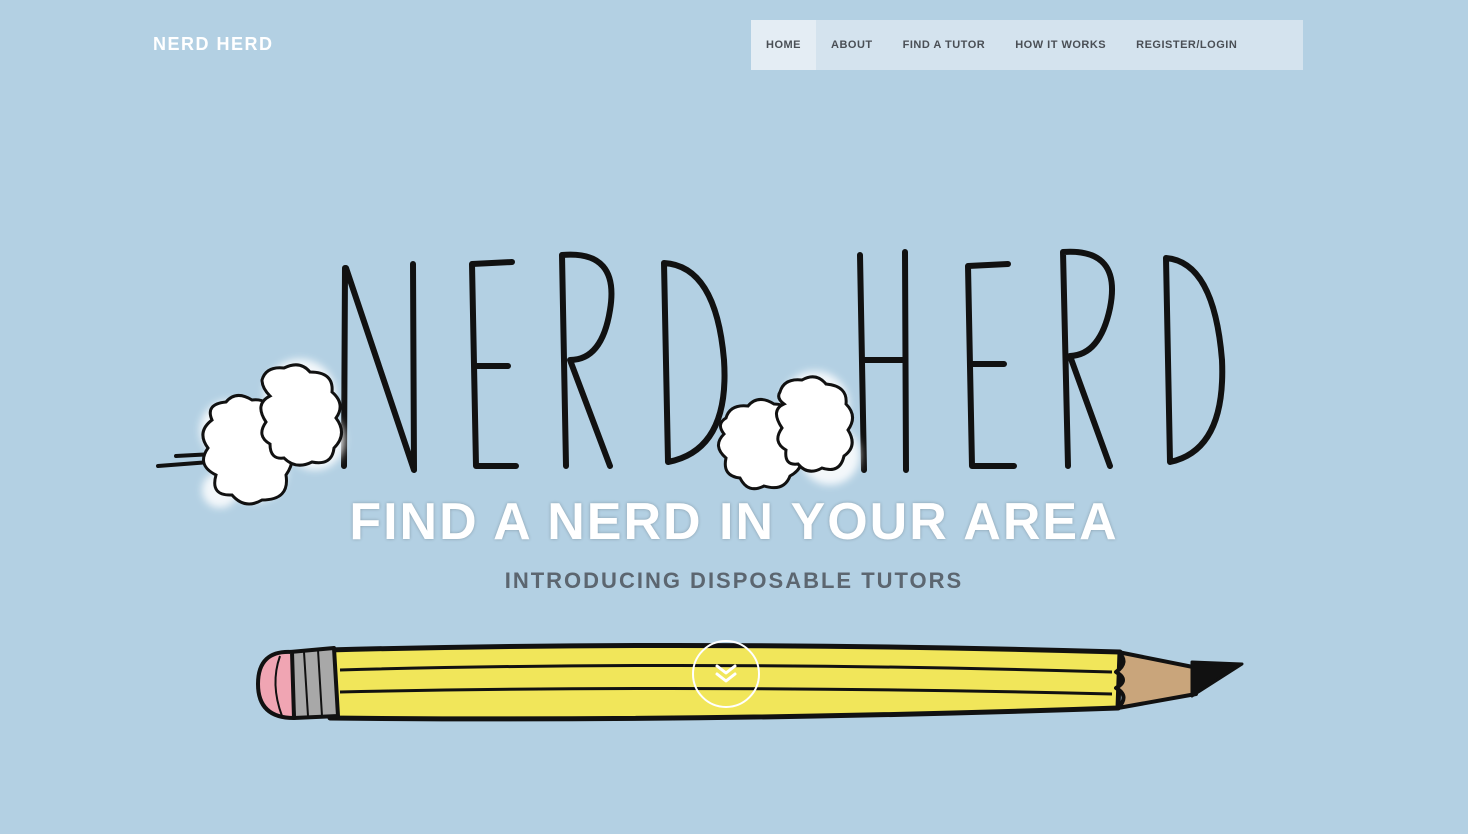 This screenshot has width=1468, height=834. I want to click on scroll-down-button, so click(726, 674).